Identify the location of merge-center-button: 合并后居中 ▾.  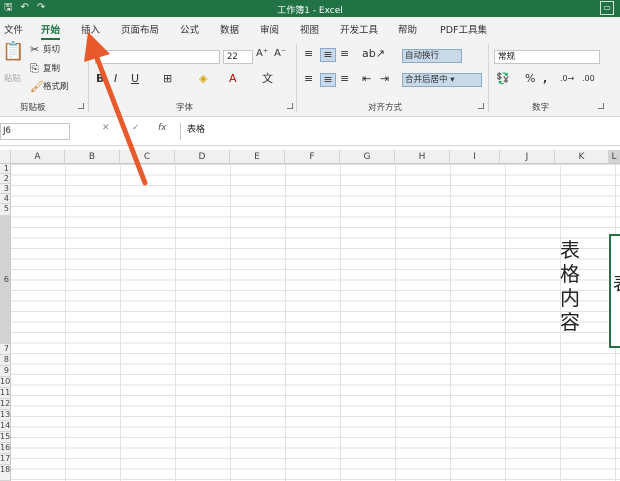
(442, 80).